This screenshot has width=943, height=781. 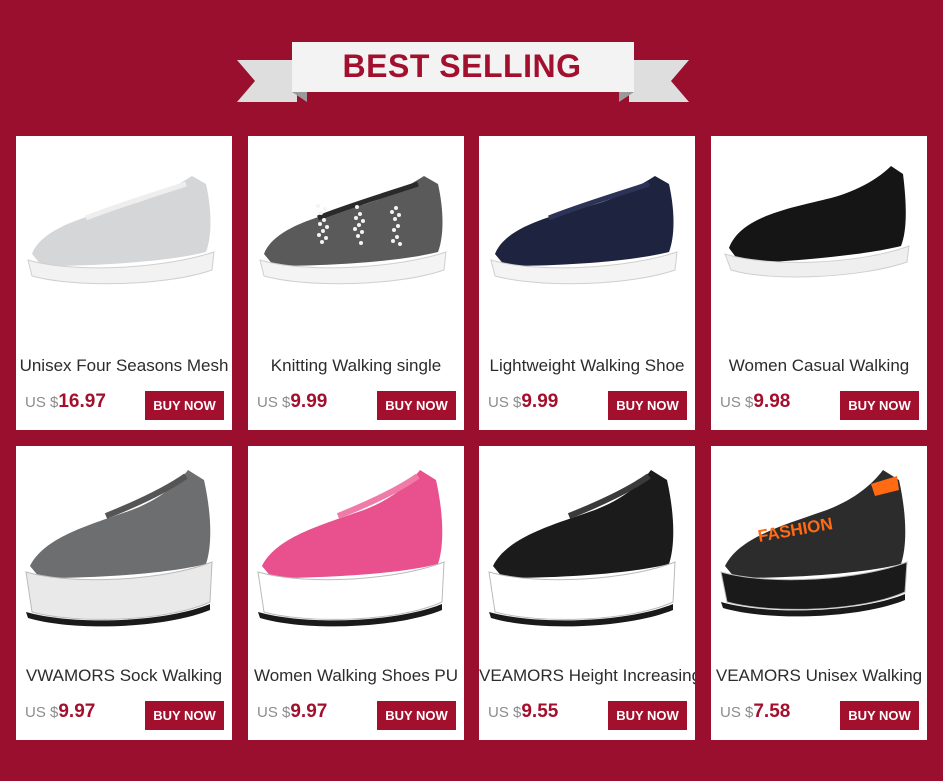 I want to click on price-value: 9.98, so click(x=772, y=401).